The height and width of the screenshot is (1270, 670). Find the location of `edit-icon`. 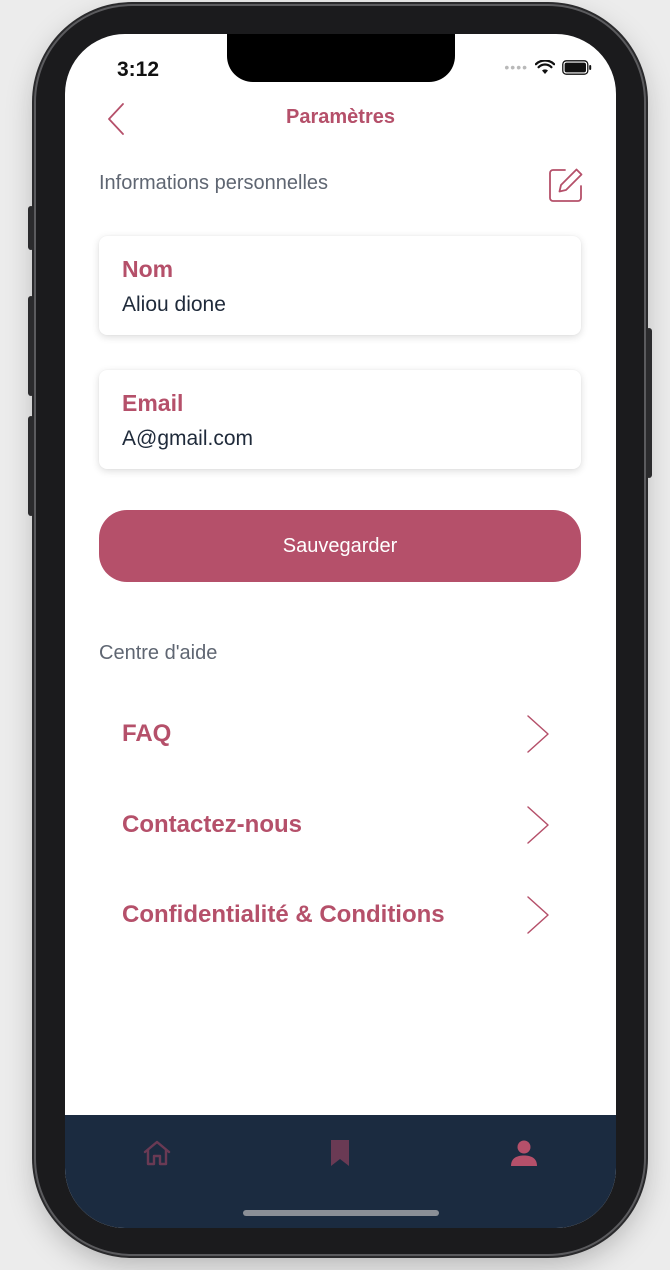

edit-icon is located at coordinates (566, 185).